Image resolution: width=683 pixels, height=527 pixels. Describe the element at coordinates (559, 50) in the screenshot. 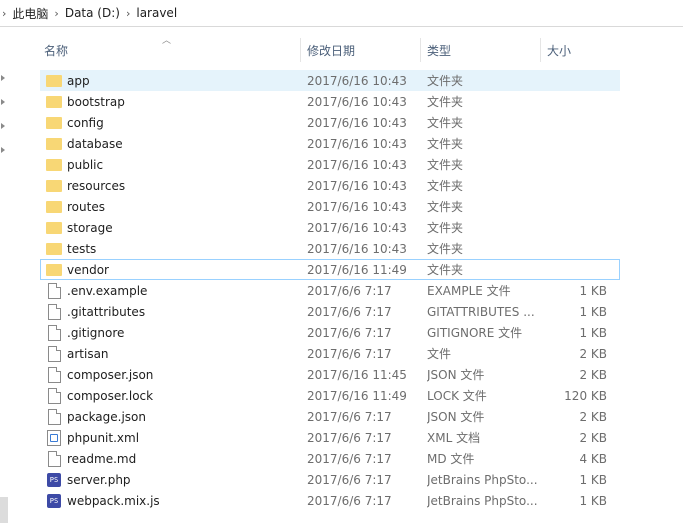

I see `column-size-label: 大小` at that location.